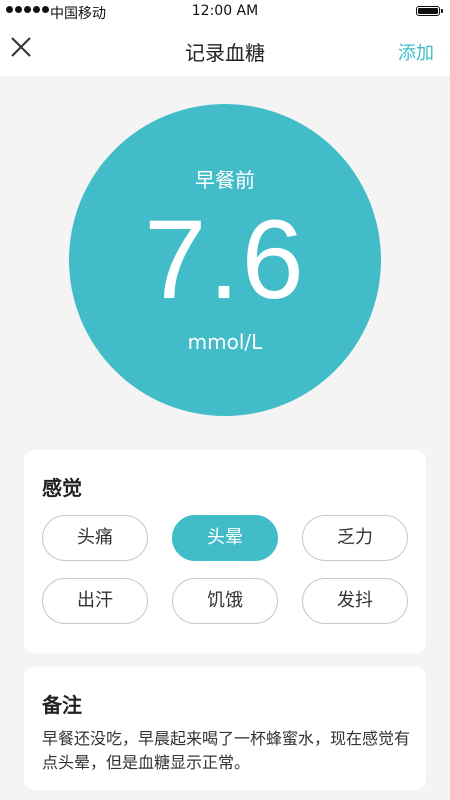  Describe the element at coordinates (225, 538) in the screenshot. I see `feeling-option-dizziness: 头晕` at that location.